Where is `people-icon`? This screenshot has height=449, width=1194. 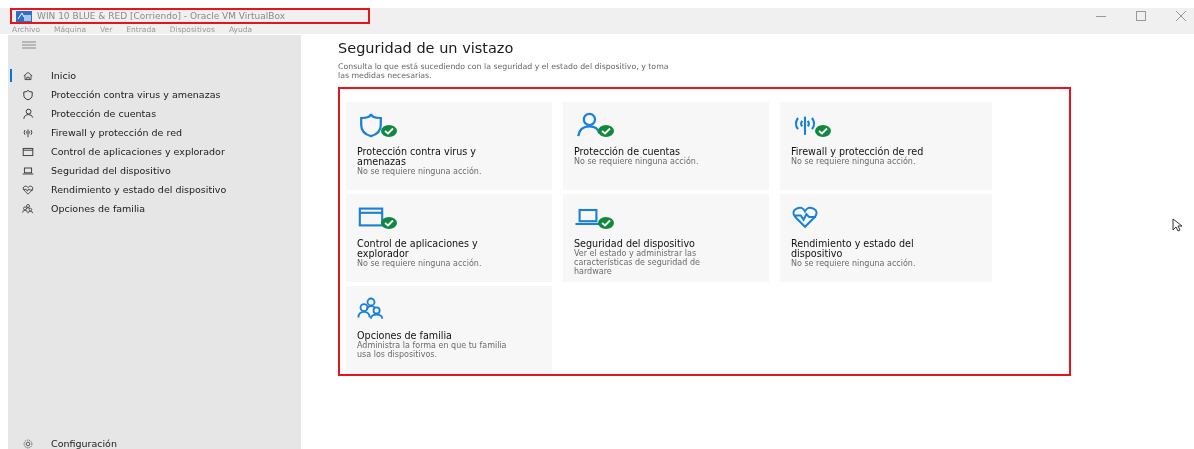
people-icon is located at coordinates (28, 208).